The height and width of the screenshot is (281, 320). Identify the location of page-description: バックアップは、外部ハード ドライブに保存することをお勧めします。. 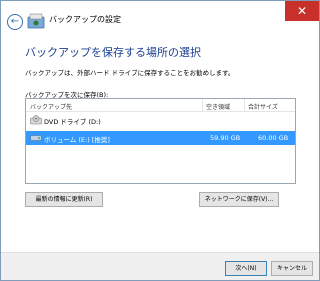
(130, 73).